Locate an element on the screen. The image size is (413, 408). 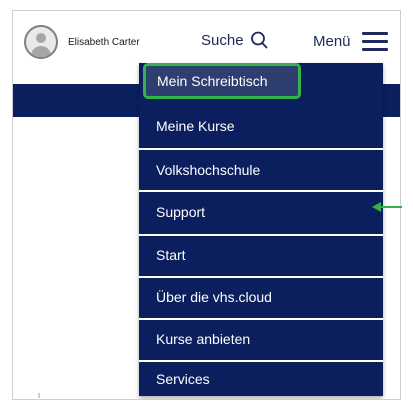
user-name: Elisabeth Carter is located at coordinates (104, 42).